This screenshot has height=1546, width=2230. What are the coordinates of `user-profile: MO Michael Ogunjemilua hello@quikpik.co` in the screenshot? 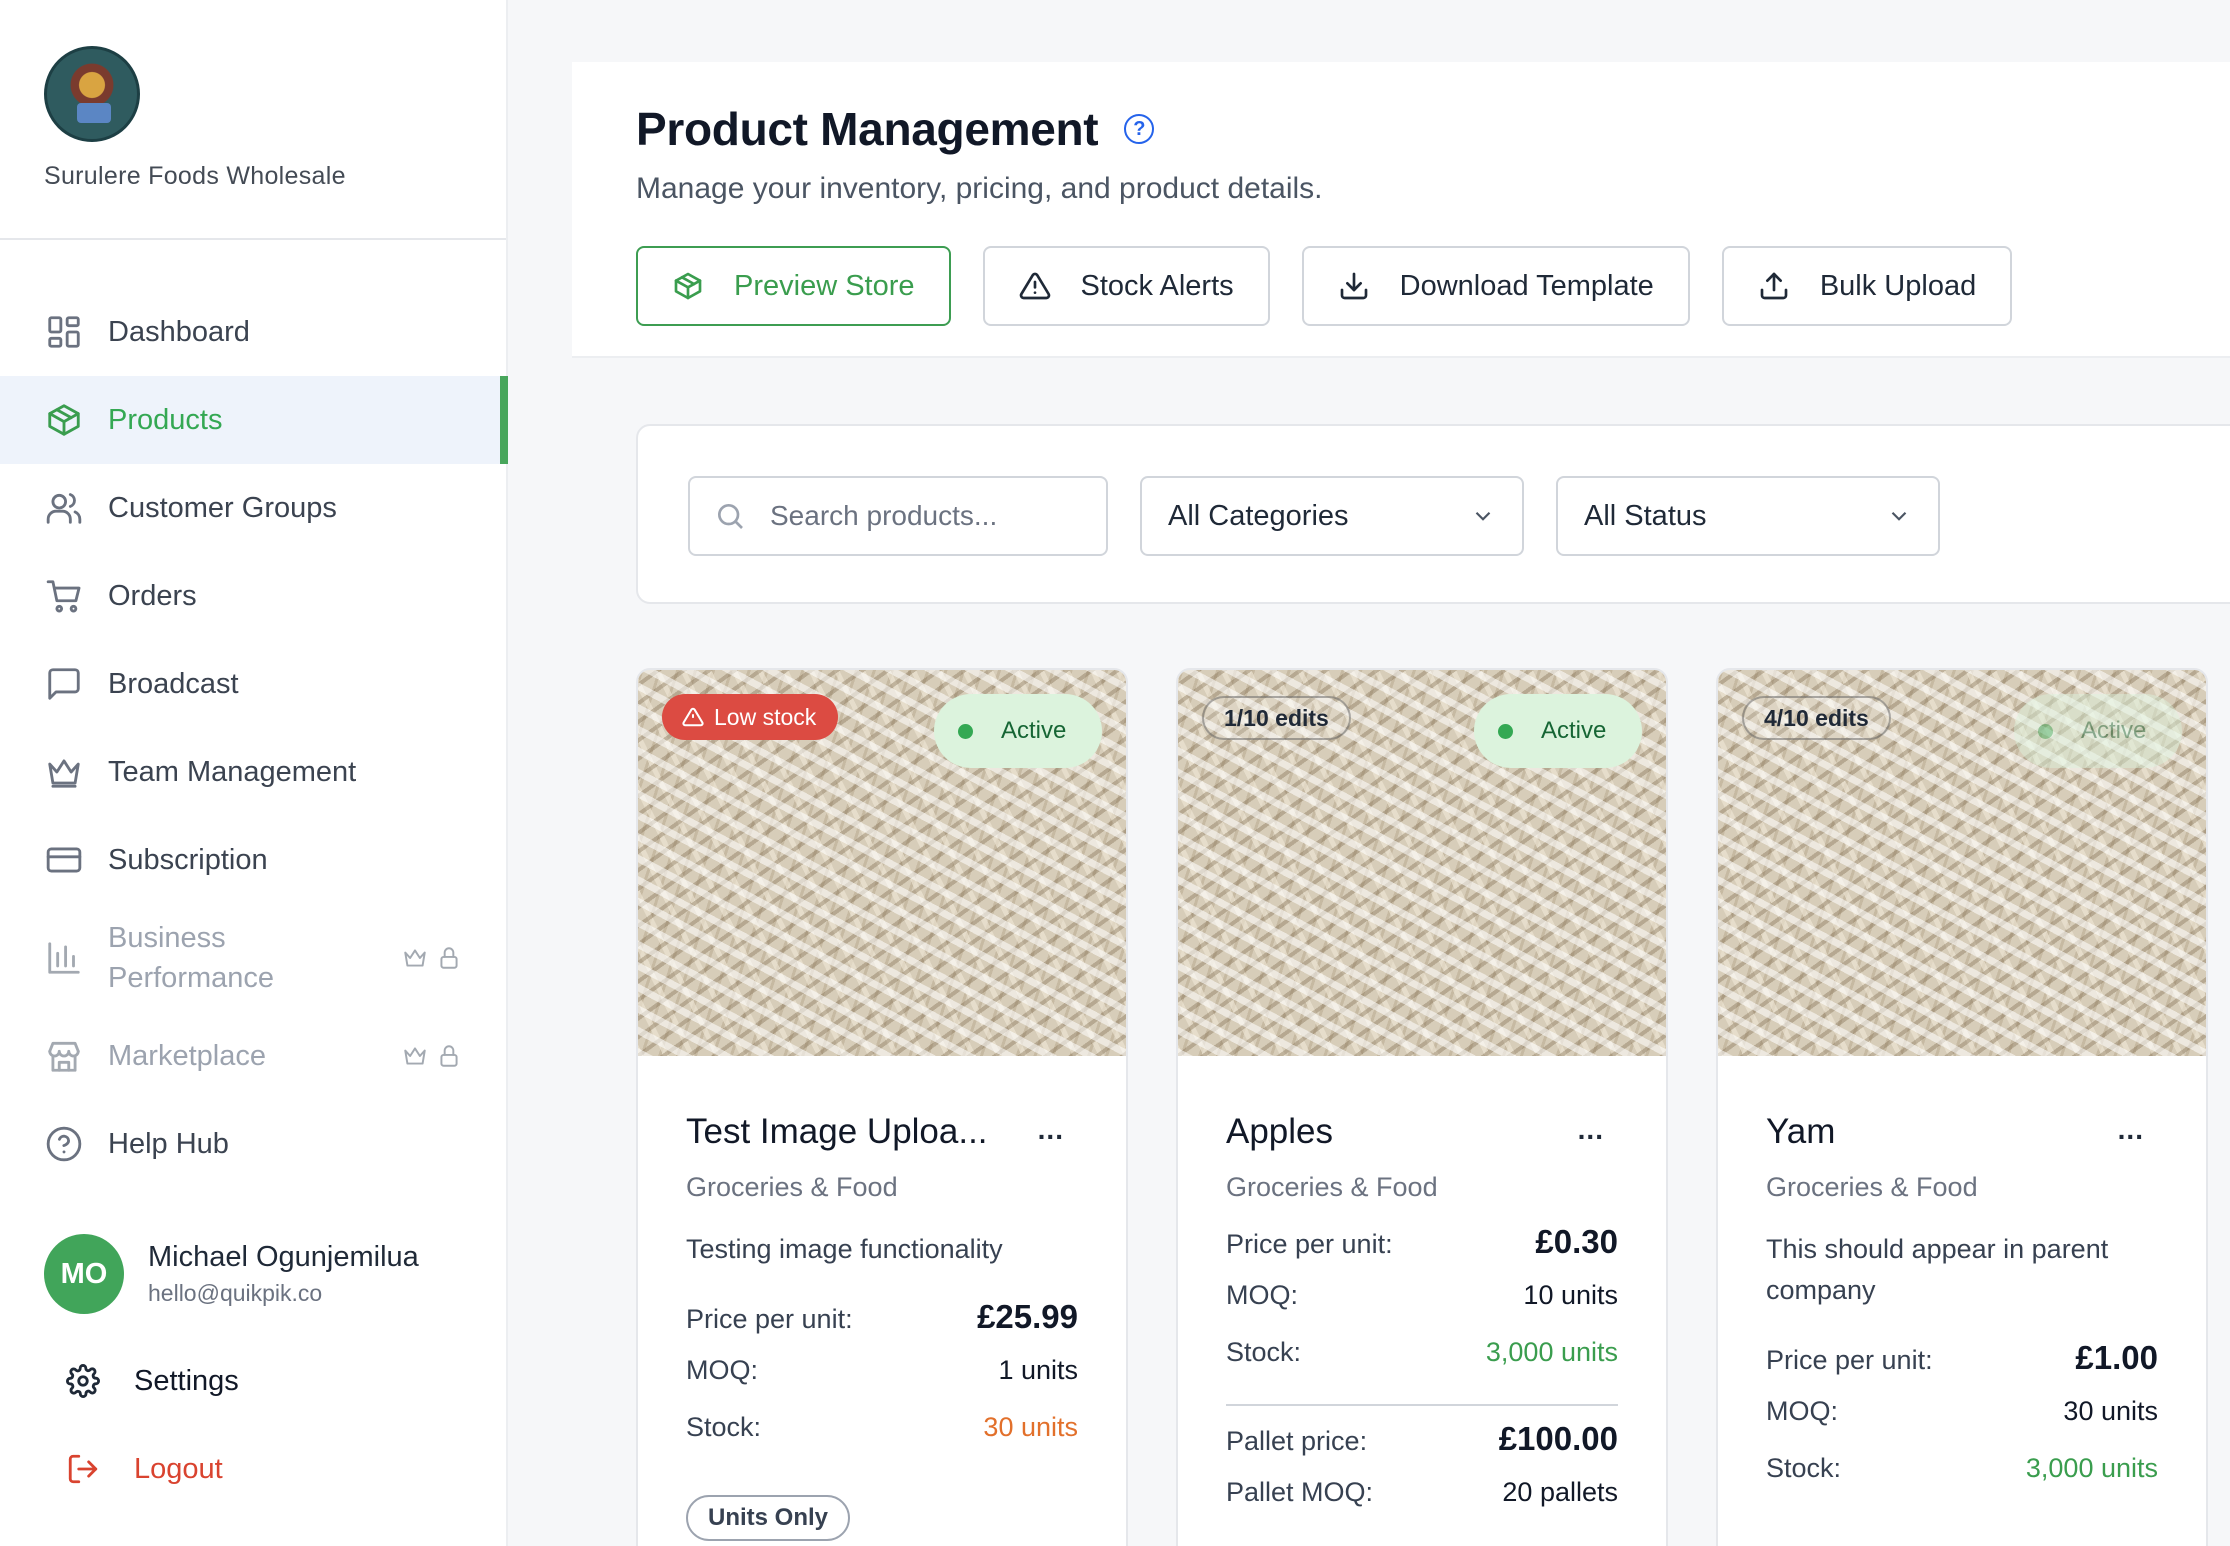 It's located at (231, 1274).